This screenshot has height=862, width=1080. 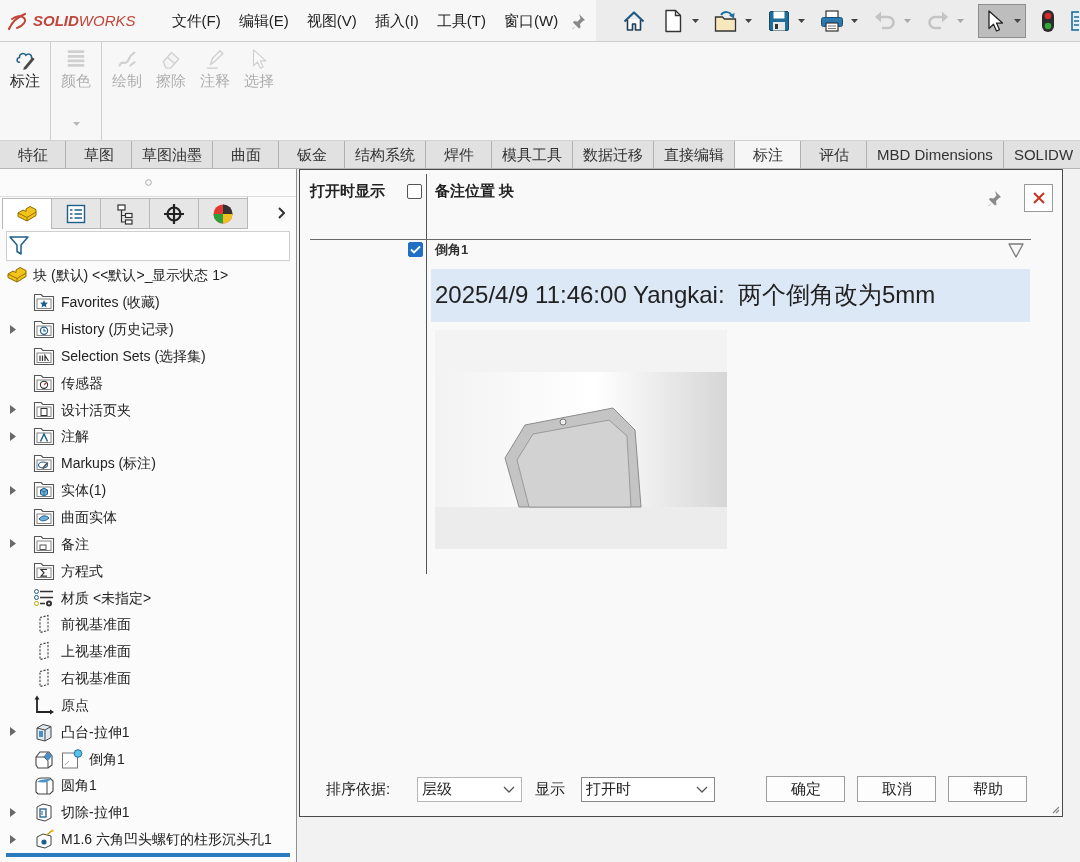 What do you see at coordinates (897, 789) in the screenshot?
I see `dialog-button: 取消` at bounding box center [897, 789].